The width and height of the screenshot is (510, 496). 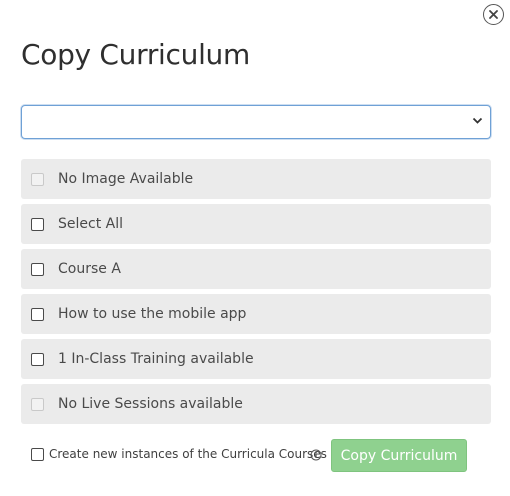 I want to click on no-live-sessions-checkbox, so click(x=37, y=404).